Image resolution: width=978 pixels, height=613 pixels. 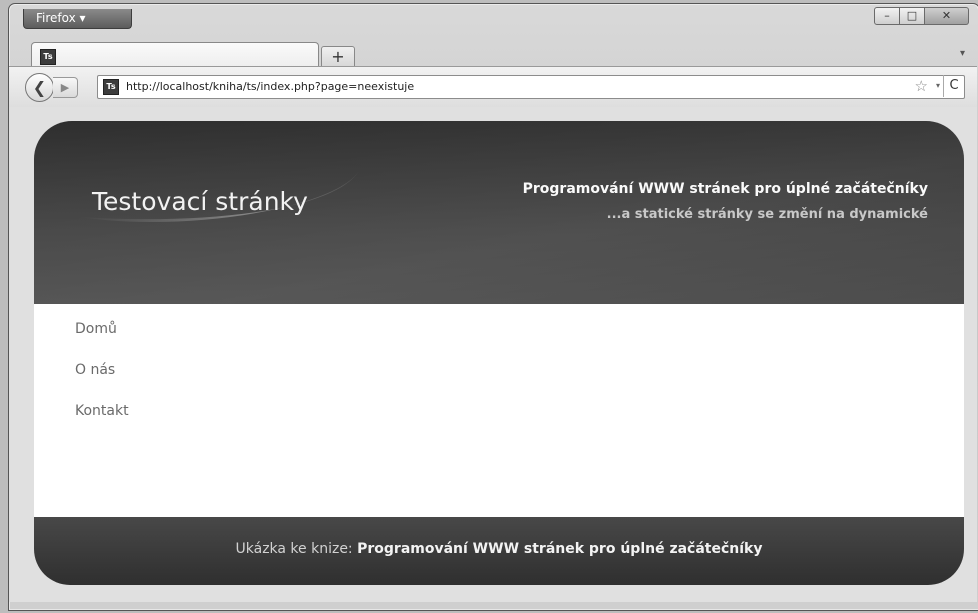 What do you see at coordinates (77, 19) in the screenshot?
I see `firefox-menu-button: Firefox ▾` at bounding box center [77, 19].